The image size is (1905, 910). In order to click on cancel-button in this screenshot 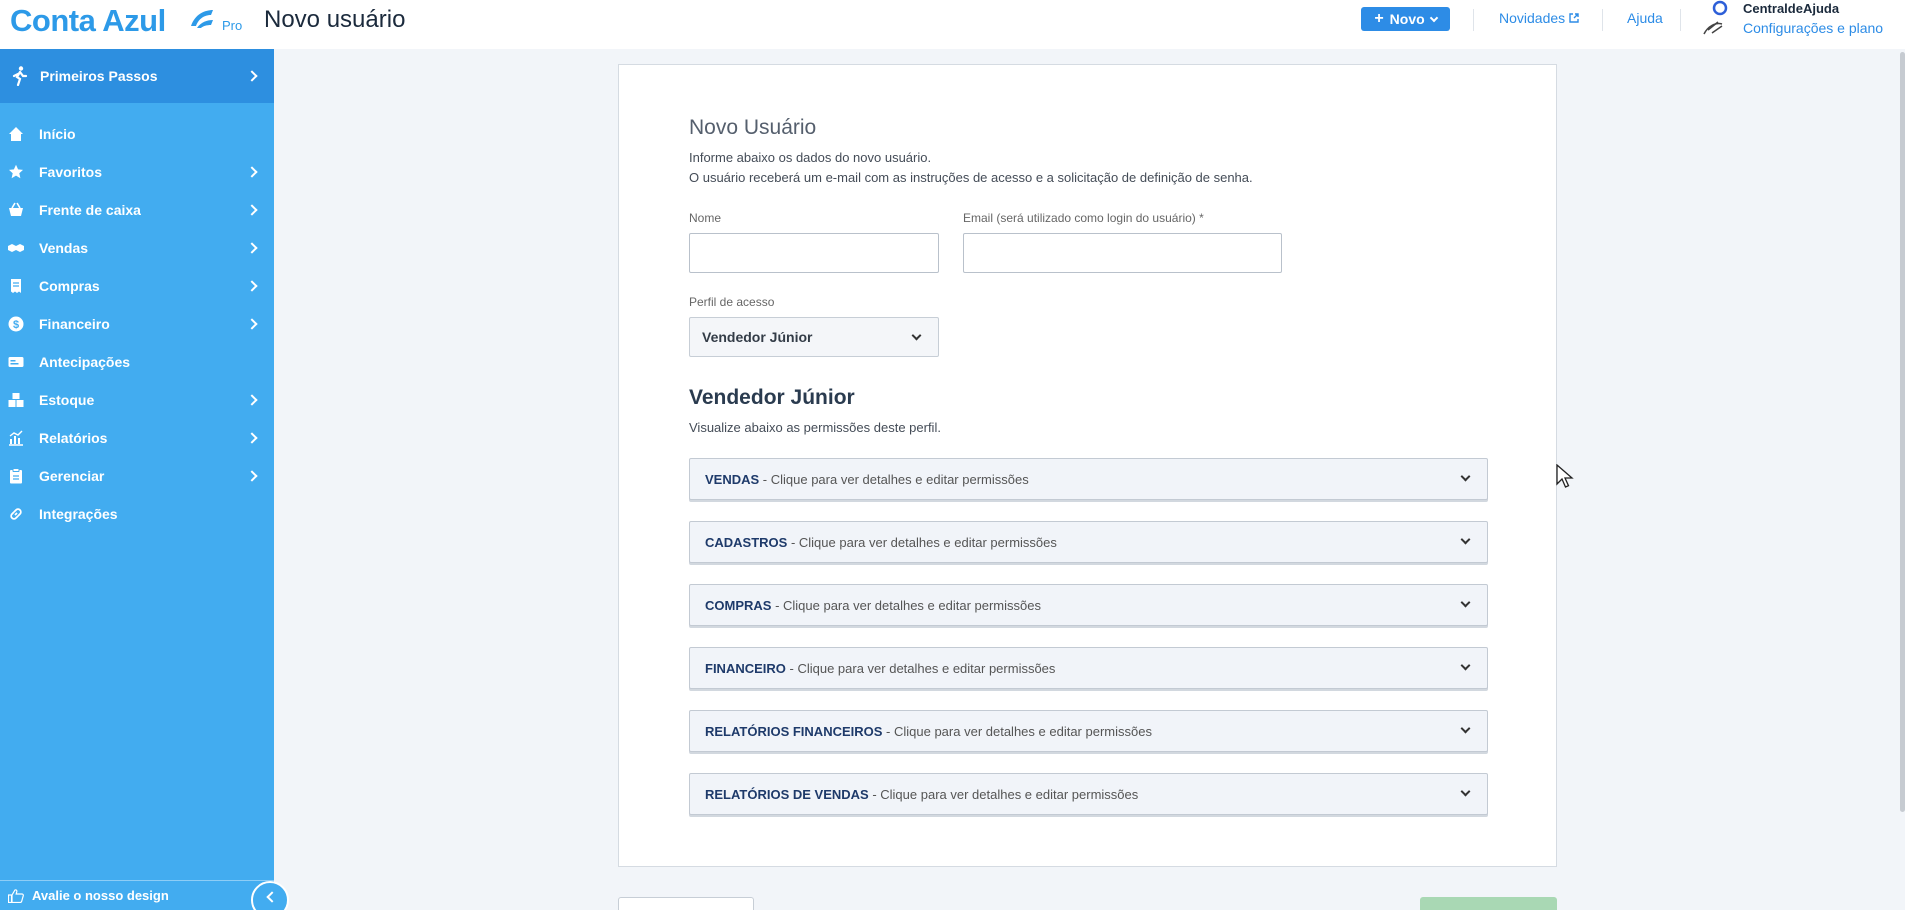, I will do `click(686, 903)`.